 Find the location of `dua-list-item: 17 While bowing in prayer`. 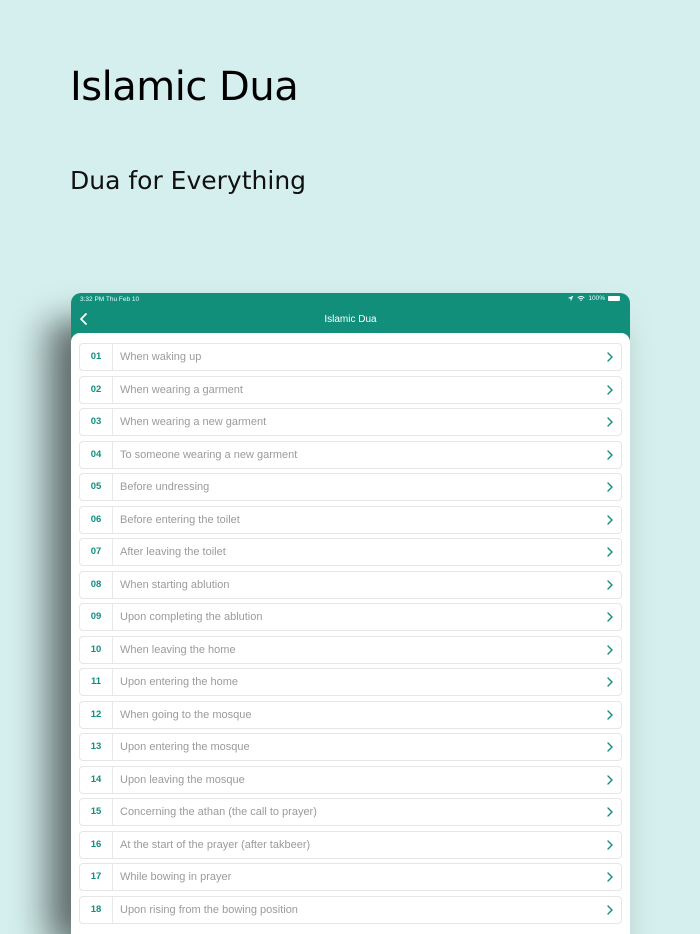

dua-list-item: 17 While bowing in prayer is located at coordinates (350, 877).